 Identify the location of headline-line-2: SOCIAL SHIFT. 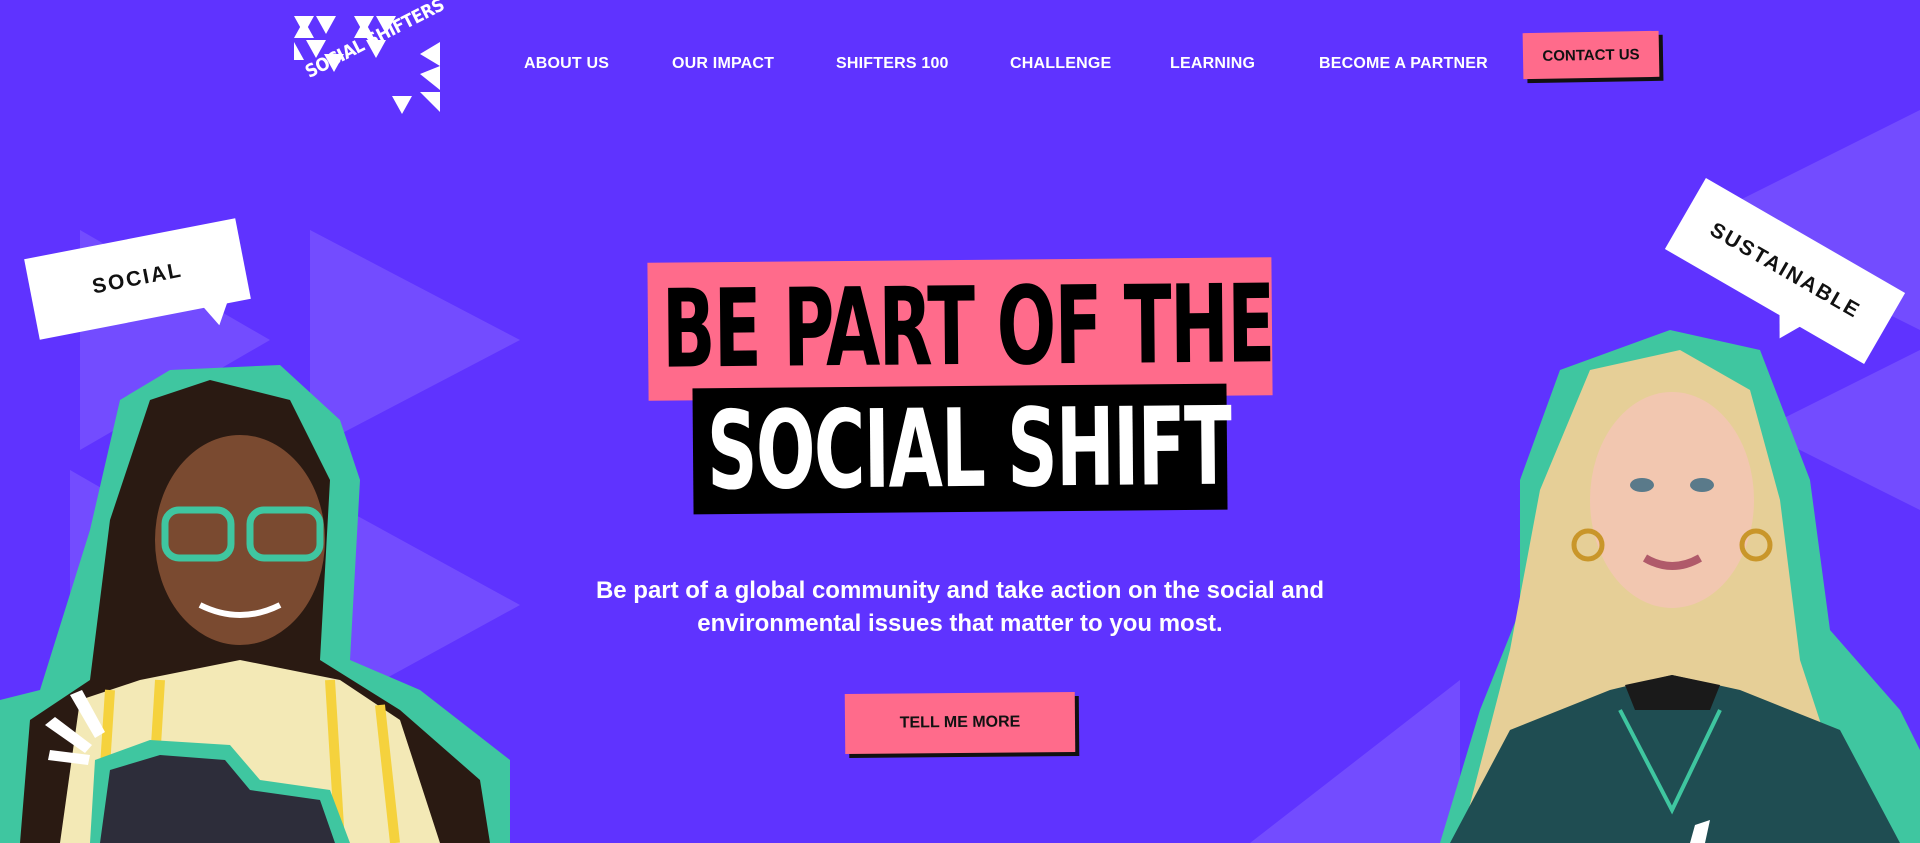
(968, 449).